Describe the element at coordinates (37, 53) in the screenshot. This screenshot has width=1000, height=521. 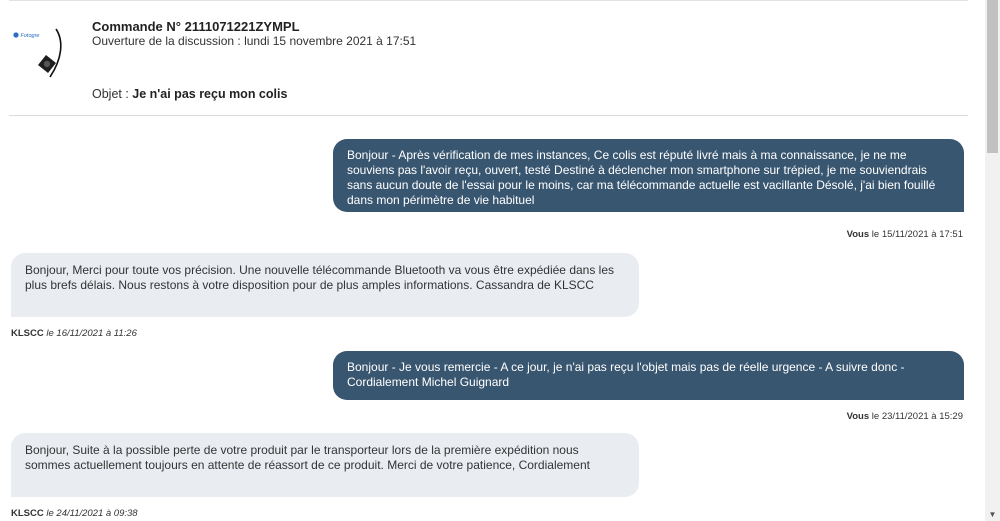
I see `remote-control-image: Fotogre` at that location.